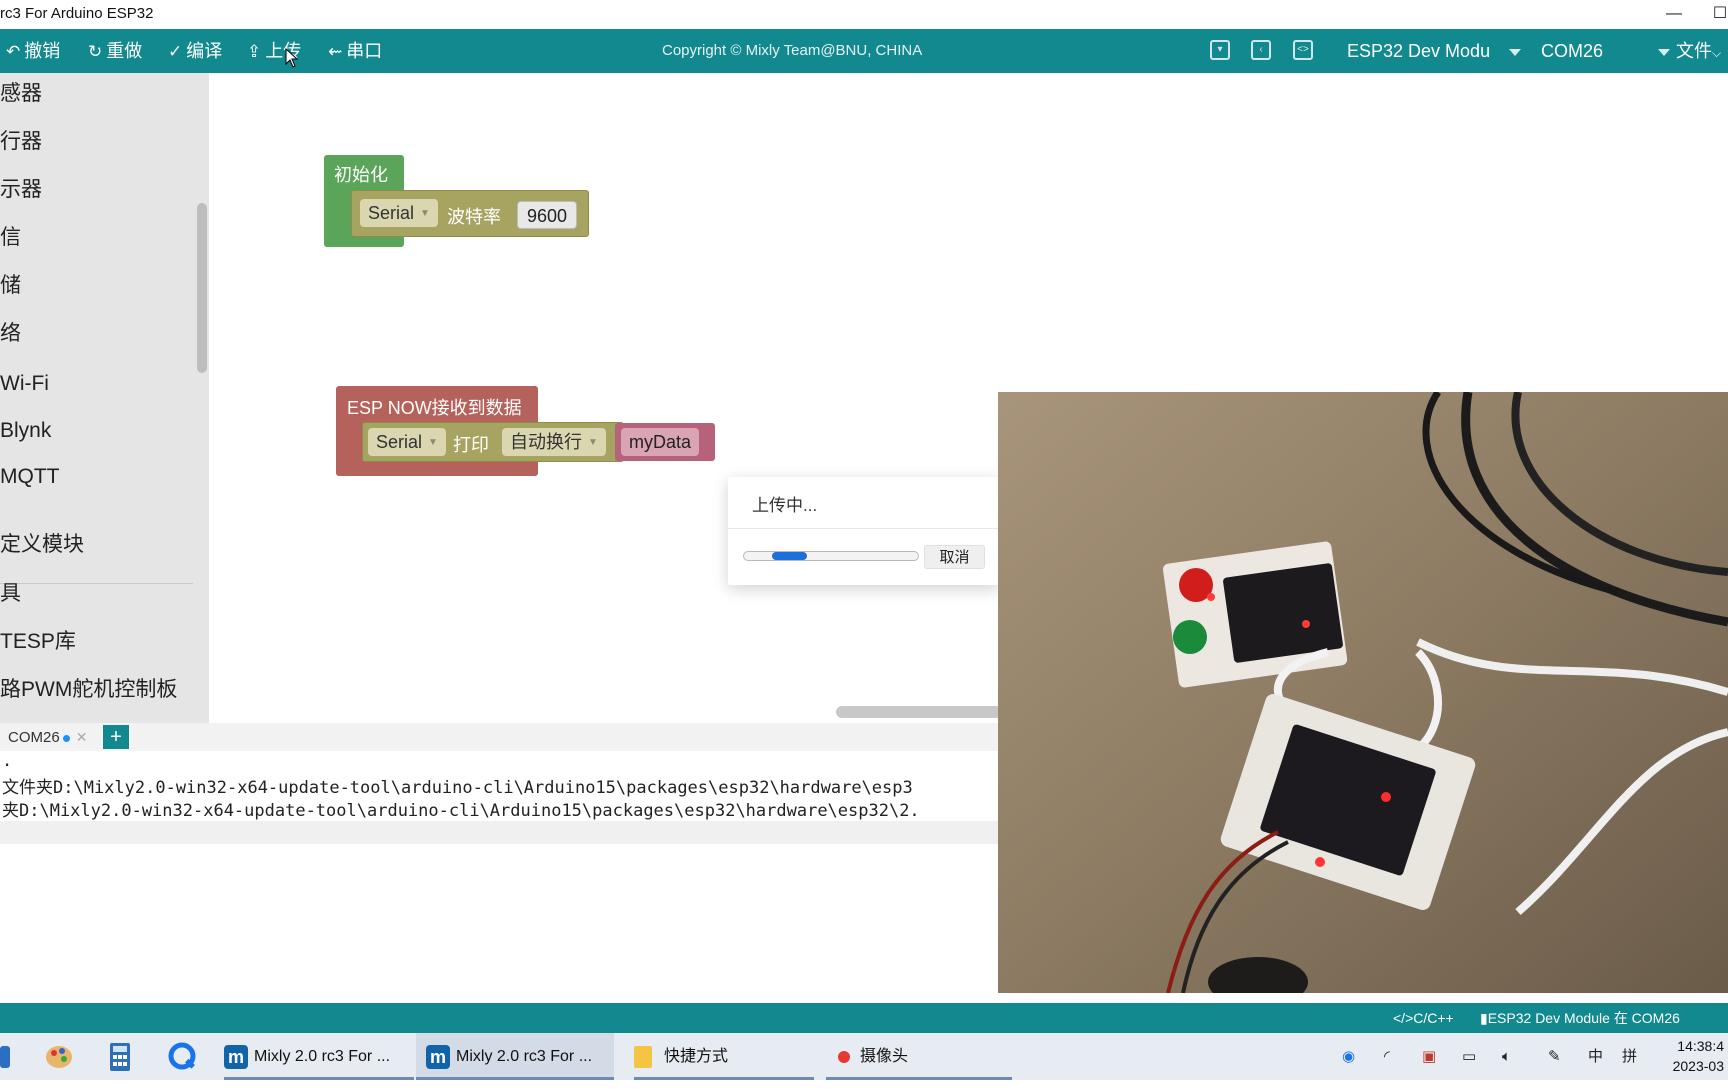 This screenshot has height=1091, width=1728. Describe the element at coordinates (1515, 52) in the screenshot. I see `chevron-down-icon` at that location.